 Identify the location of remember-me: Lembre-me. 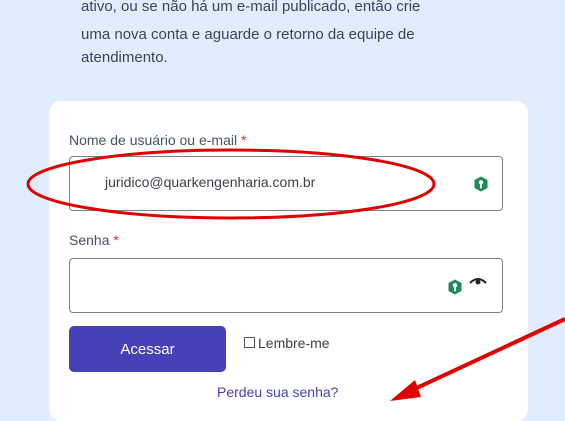
(287, 343).